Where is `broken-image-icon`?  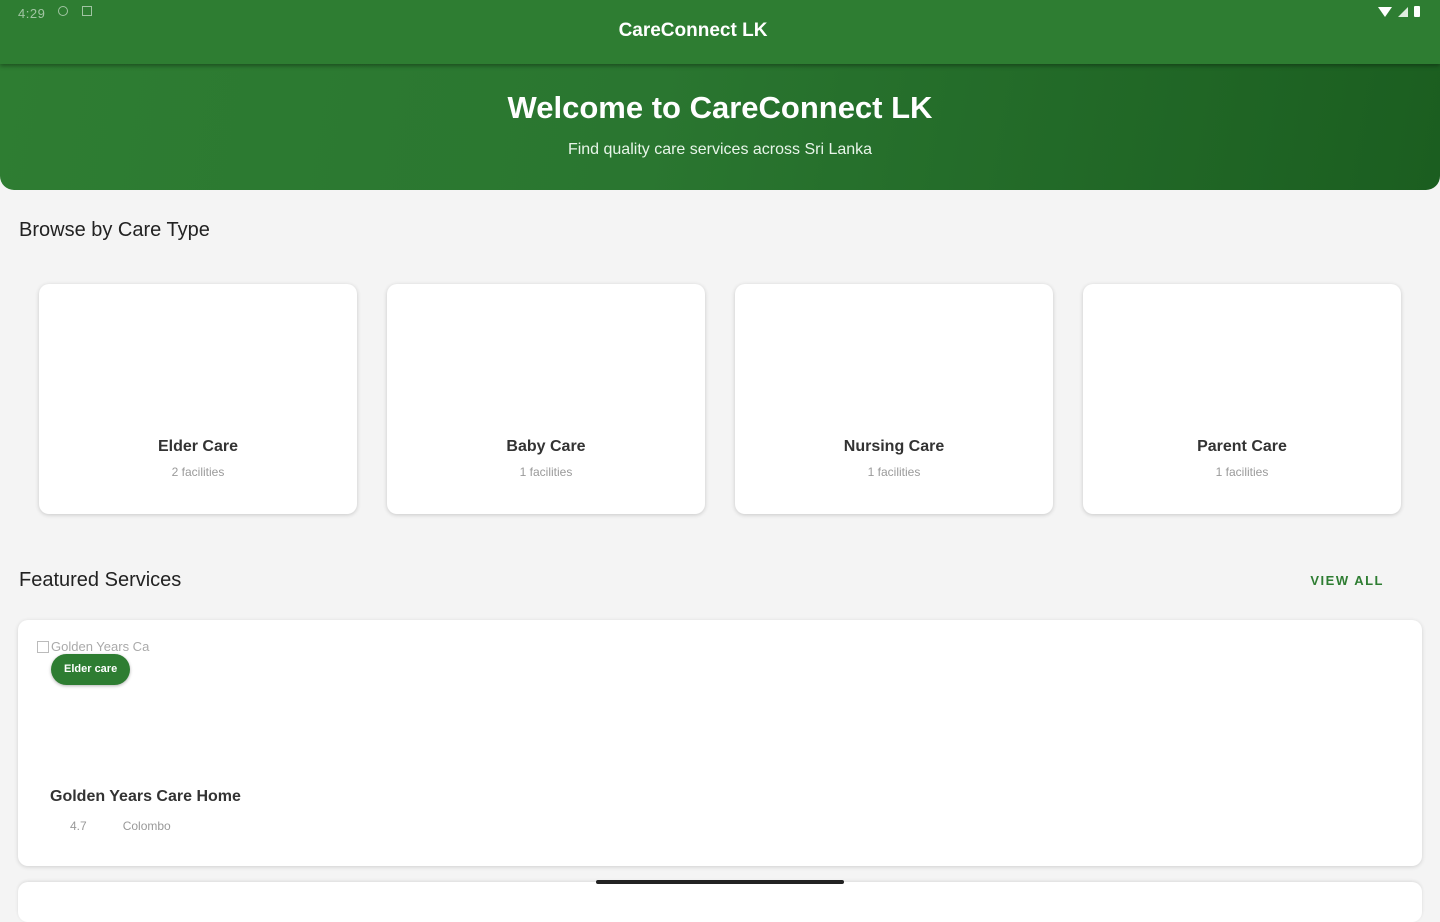
broken-image-icon is located at coordinates (43, 647).